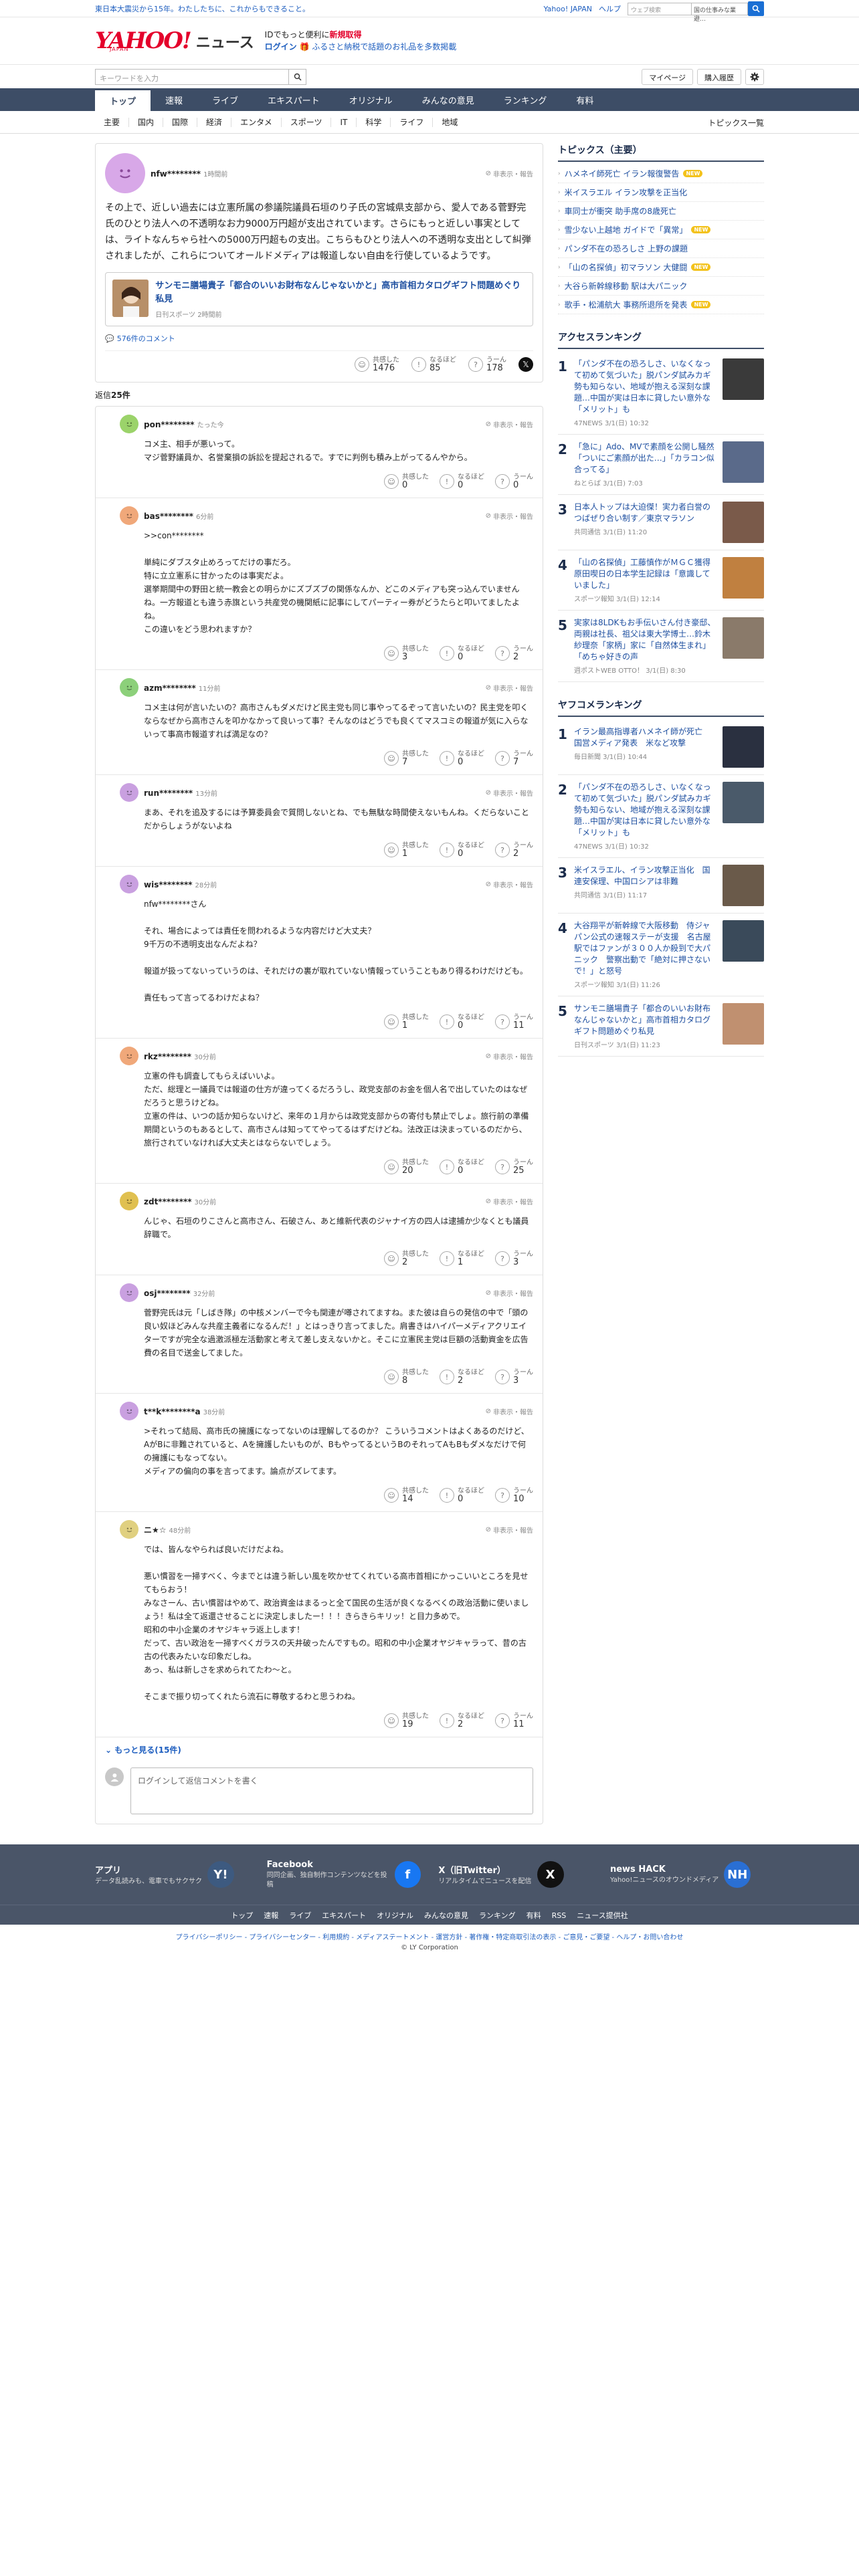 This screenshot has height=2576, width=859. Describe the element at coordinates (192, 77) in the screenshot. I see `news-search-input: キーワードを入力` at that location.